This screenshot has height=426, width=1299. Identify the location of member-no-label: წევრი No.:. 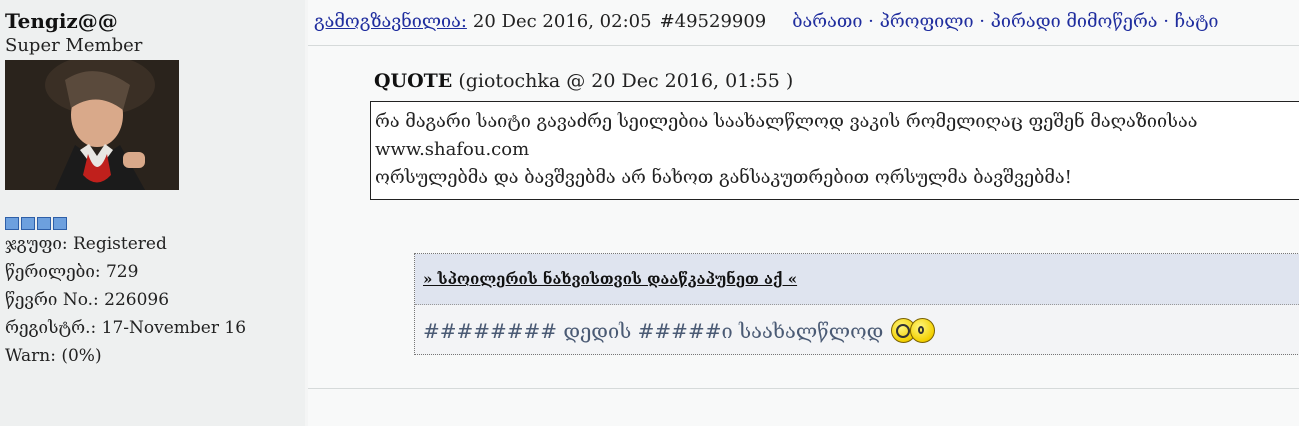
(52, 300).